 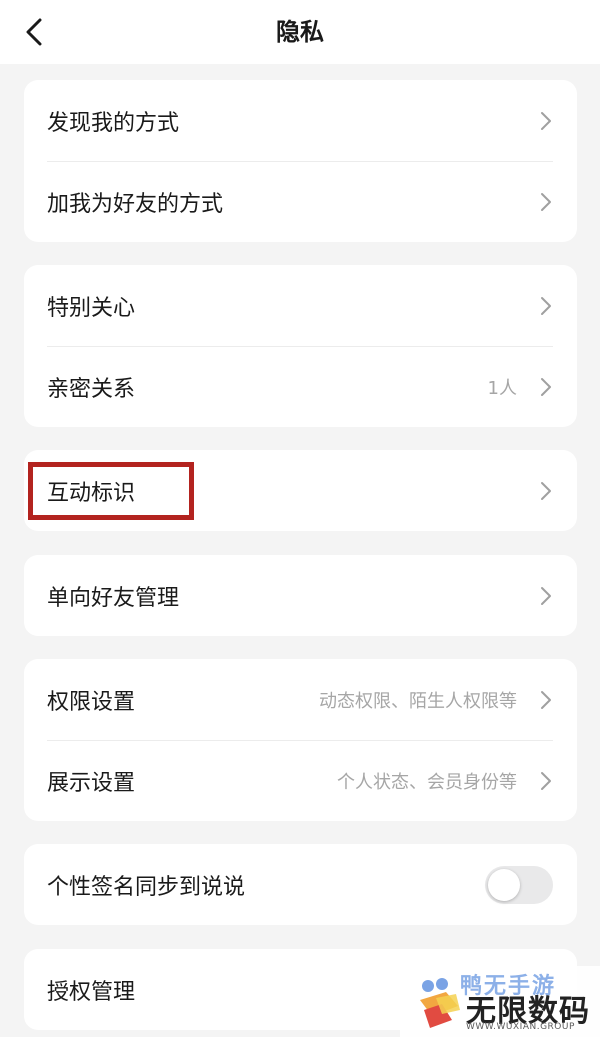 I want to click on row-permission-settings: 权限设置 动态权限、陌生人权限等, so click(x=300, y=699).